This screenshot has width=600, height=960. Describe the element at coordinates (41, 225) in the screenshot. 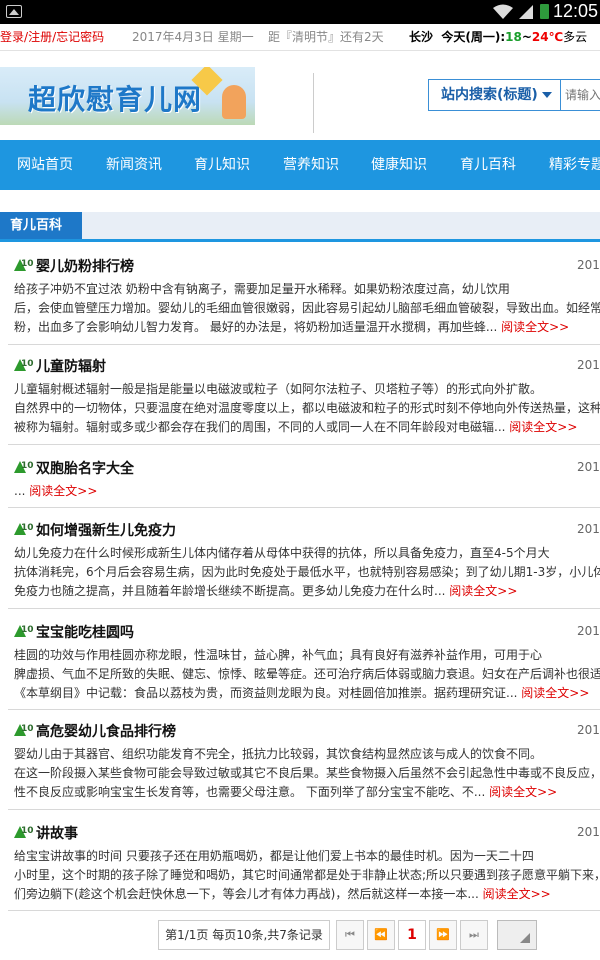

I see `section-title: 育儿百科` at that location.